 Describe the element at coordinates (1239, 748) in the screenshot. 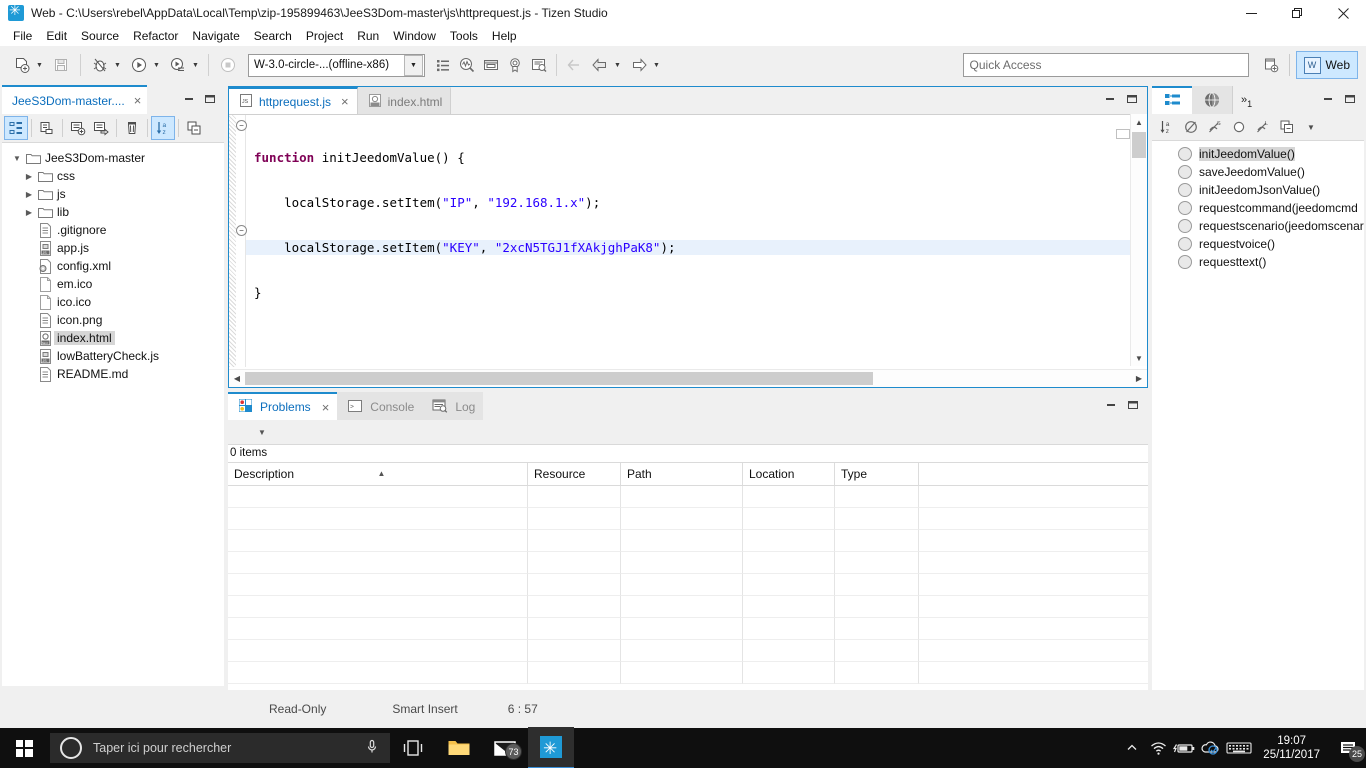

I see `keyboard-icon` at that location.